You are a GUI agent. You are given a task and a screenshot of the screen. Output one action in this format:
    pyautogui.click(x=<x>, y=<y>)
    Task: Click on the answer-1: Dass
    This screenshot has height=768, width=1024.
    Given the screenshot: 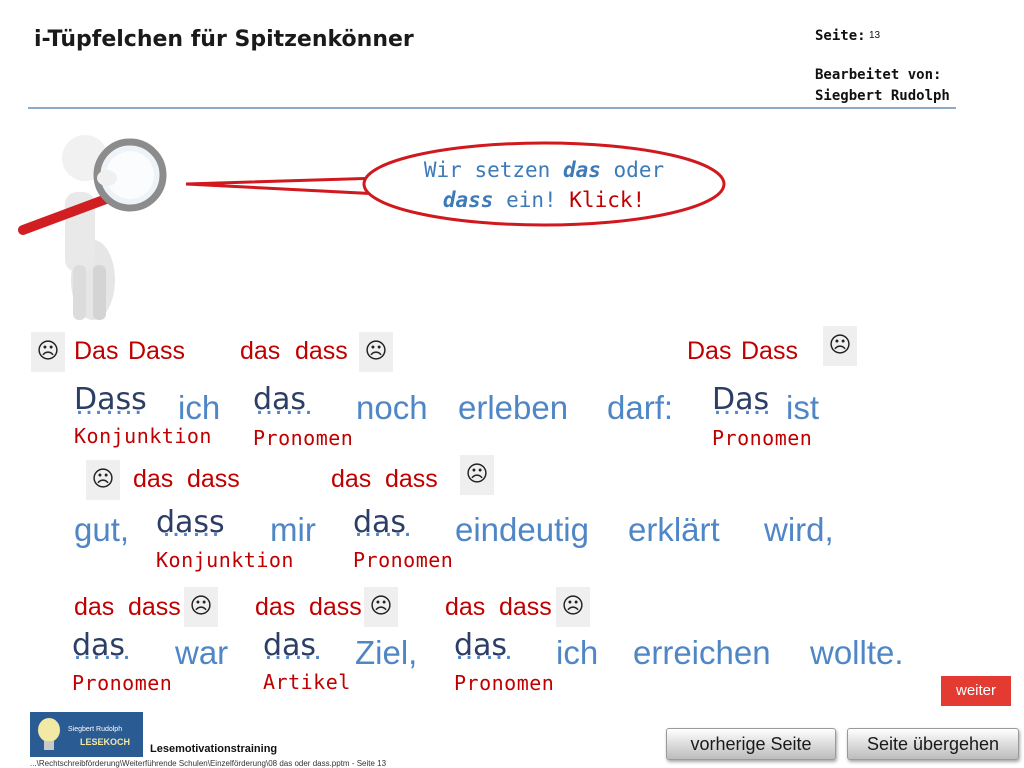 What is the action you would take?
    pyautogui.click(x=110, y=399)
    